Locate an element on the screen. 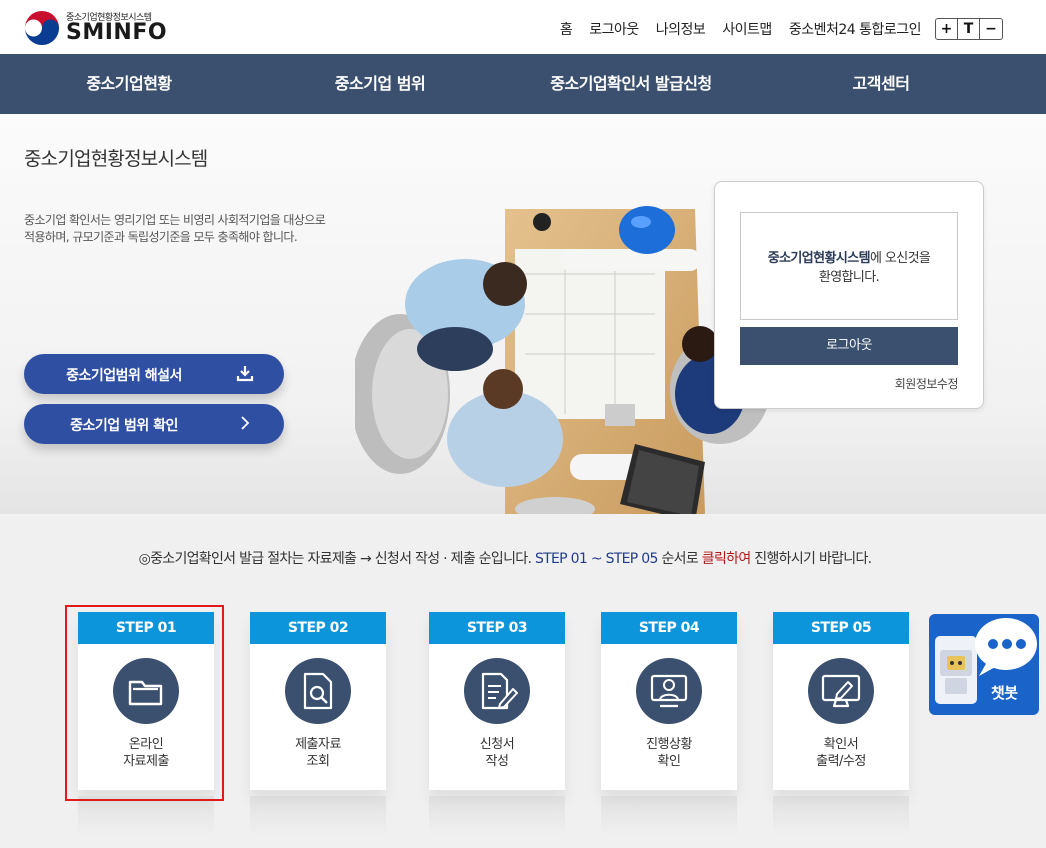 The image size is (1046, 848). chatbot-button: 챗봇 is located at coordinates (984, 664).